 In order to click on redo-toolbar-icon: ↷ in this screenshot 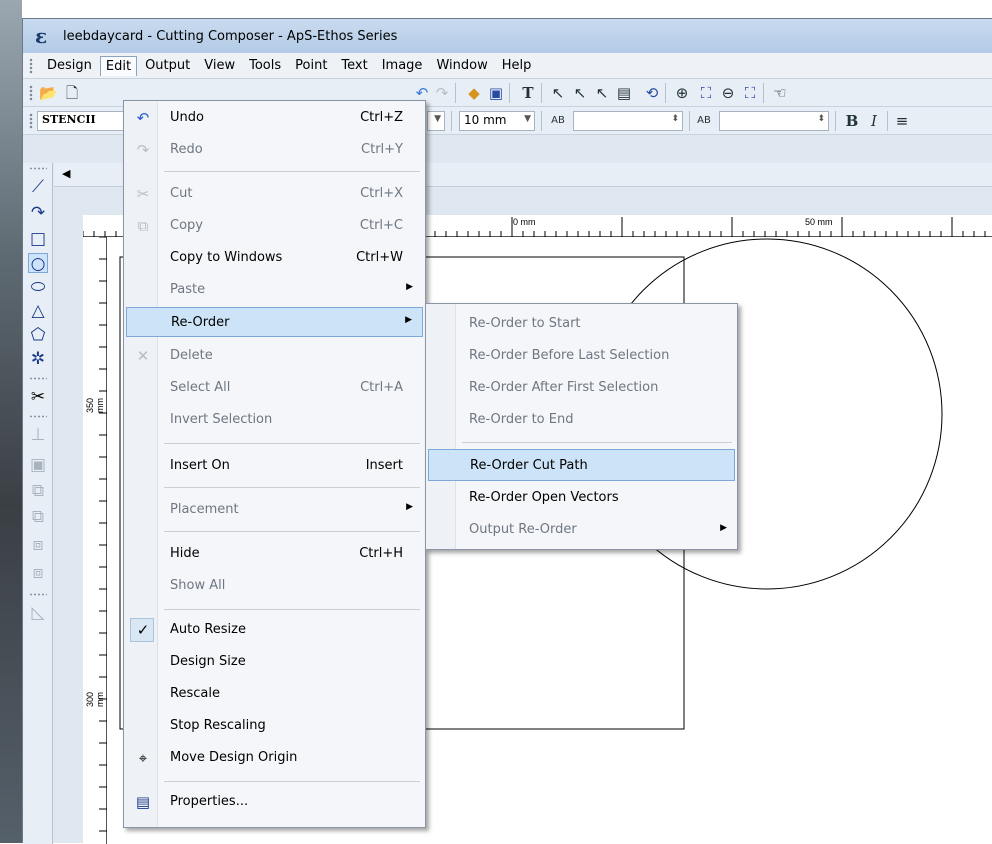, I will do `click(442, 93)`.